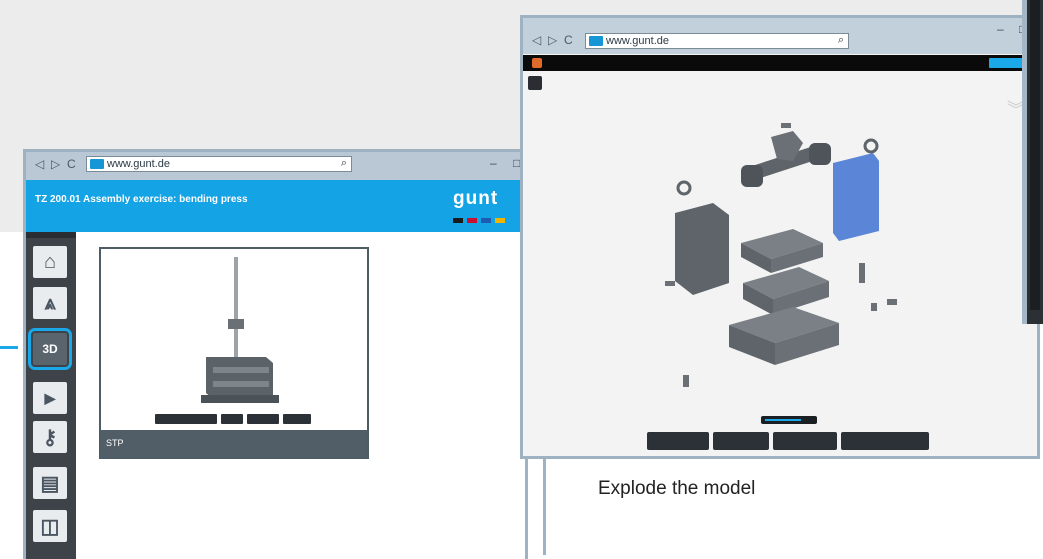 This screenshot has width=1043, height=559. What do you see at coordinates (874, 307) in the screenshot?
I see `bolt-part` at bounding box center [874, 307].